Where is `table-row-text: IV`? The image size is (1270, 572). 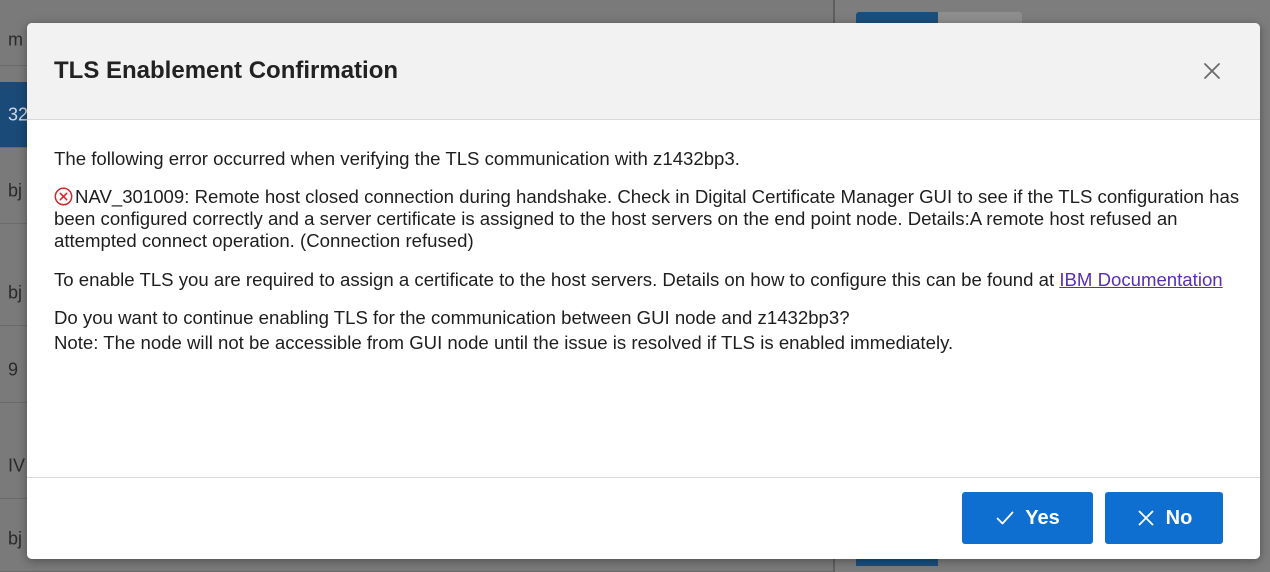
table-row-text: IV is located at coordinates (17, 465).